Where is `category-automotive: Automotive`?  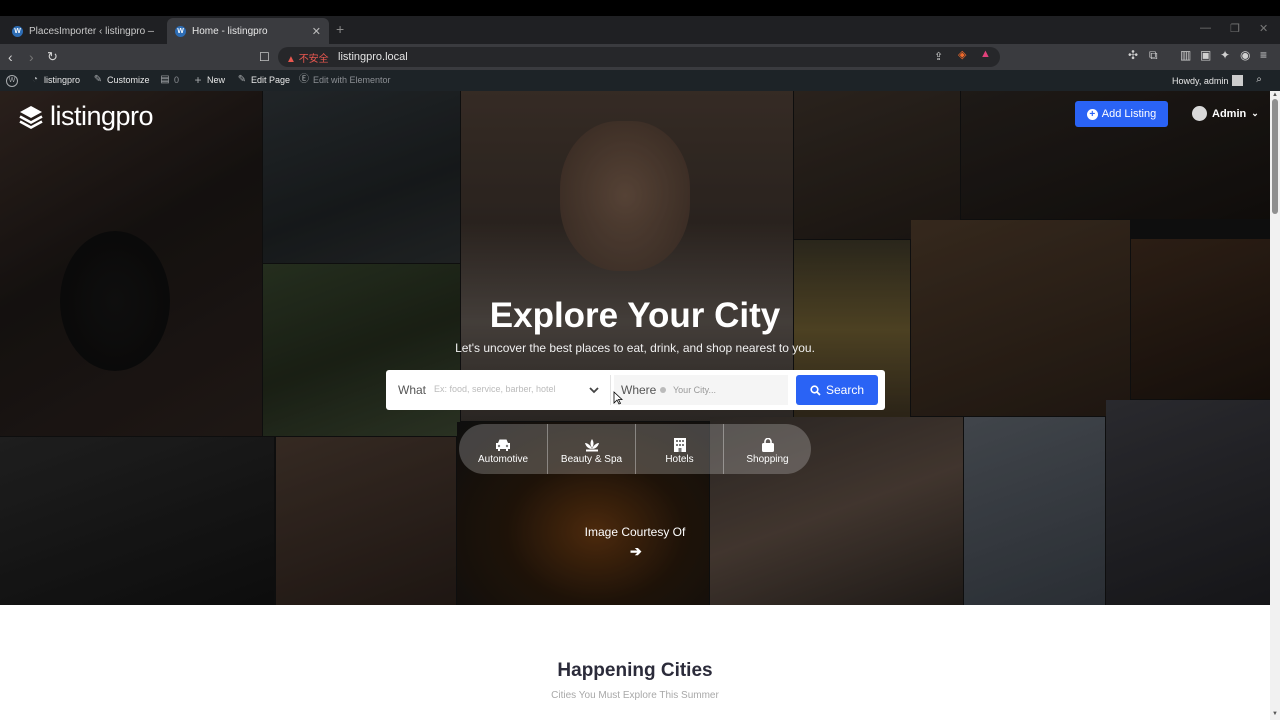
category-automotive: Automotive is located at coordinates (503, 449).